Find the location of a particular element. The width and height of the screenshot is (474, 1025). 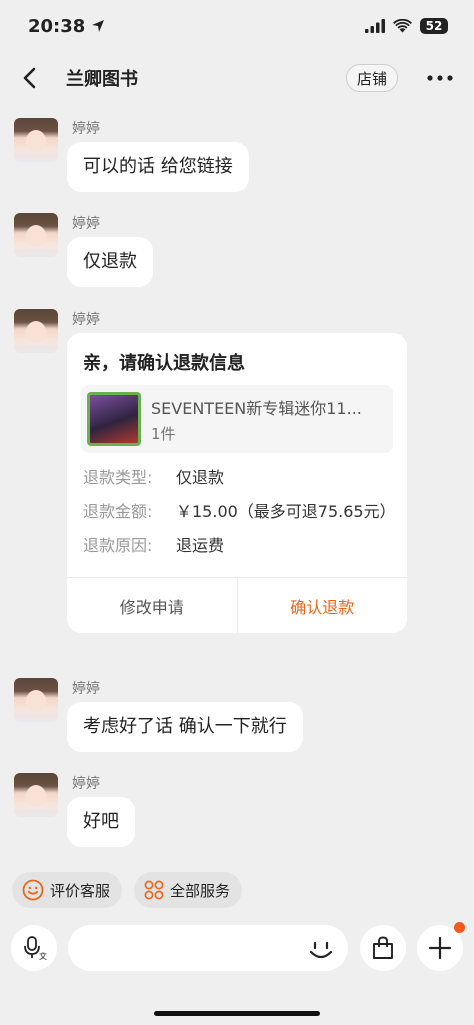

row-label: 退款类型: is located at coordinates (118, 477).